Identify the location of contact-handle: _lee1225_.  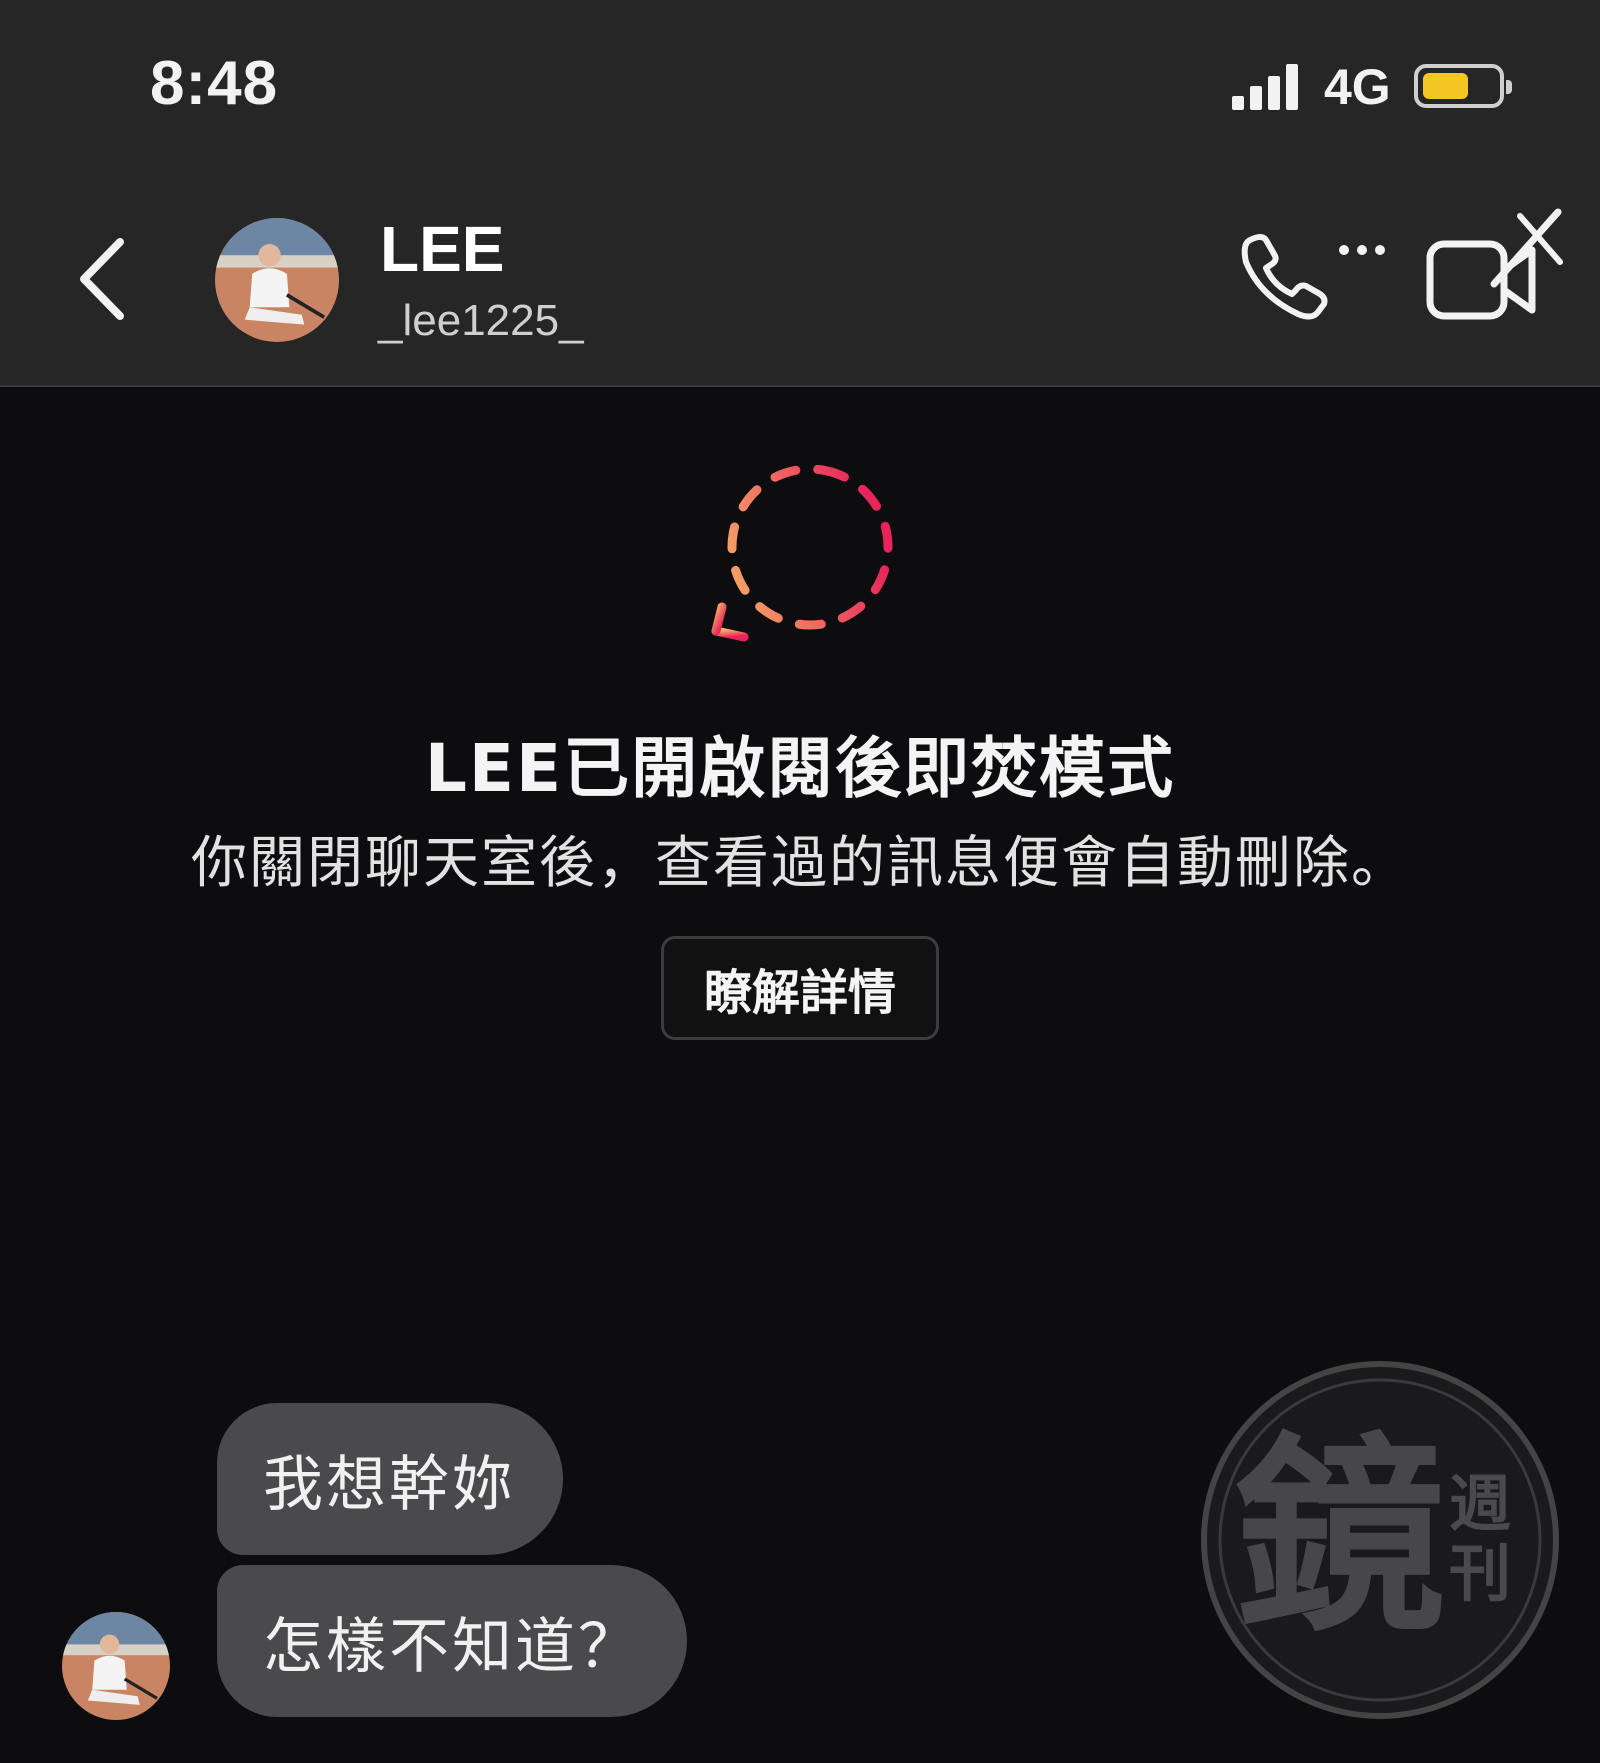
(481, 321).